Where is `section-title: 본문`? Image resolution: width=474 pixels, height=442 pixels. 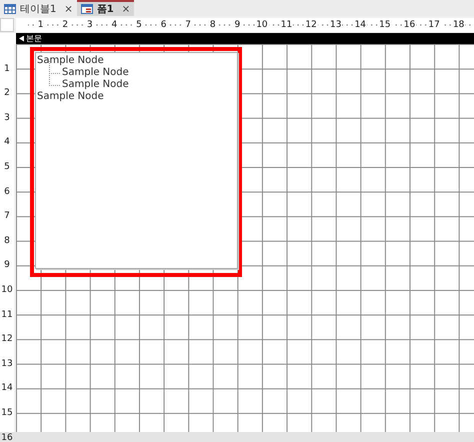 section-title: 본문 is located at coordinates (34, 39).